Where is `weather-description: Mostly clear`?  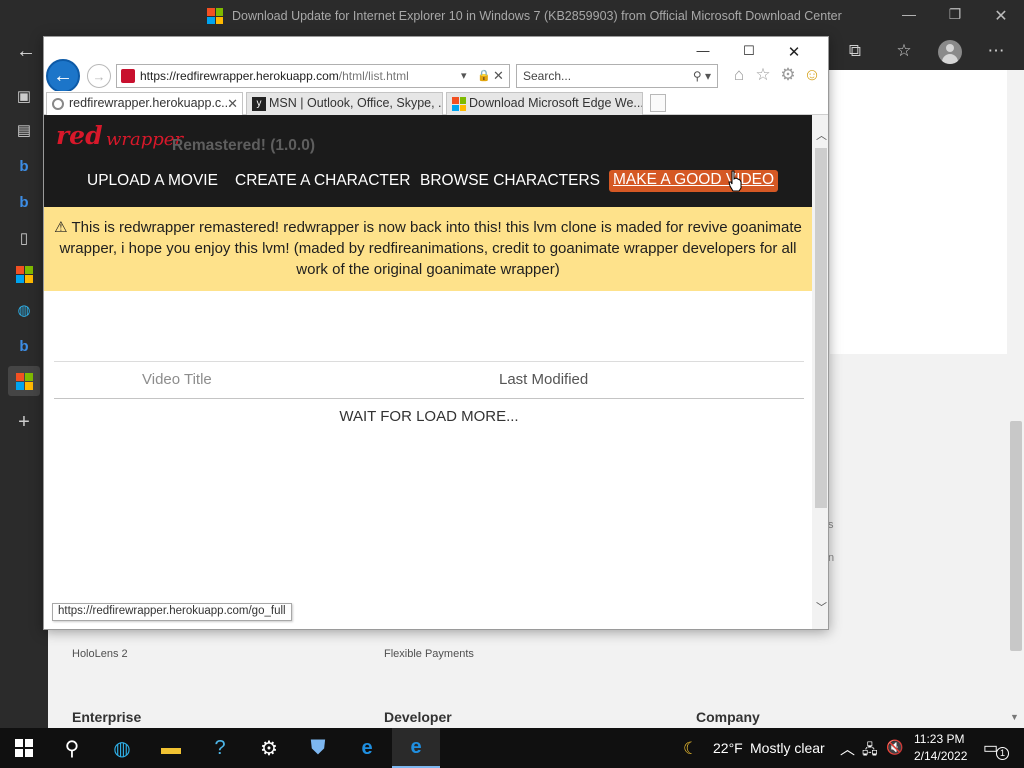 weather-description: Mostly clear is located at coordinates (787, 748).